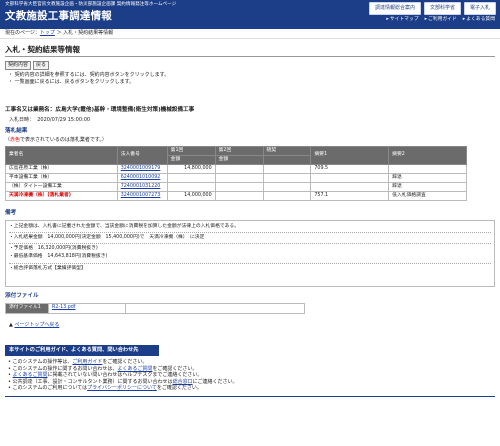 Image resolution: width=500 pixels, height=446 pixels. I want to click on col-round2: 第2回, so click(239, 150).